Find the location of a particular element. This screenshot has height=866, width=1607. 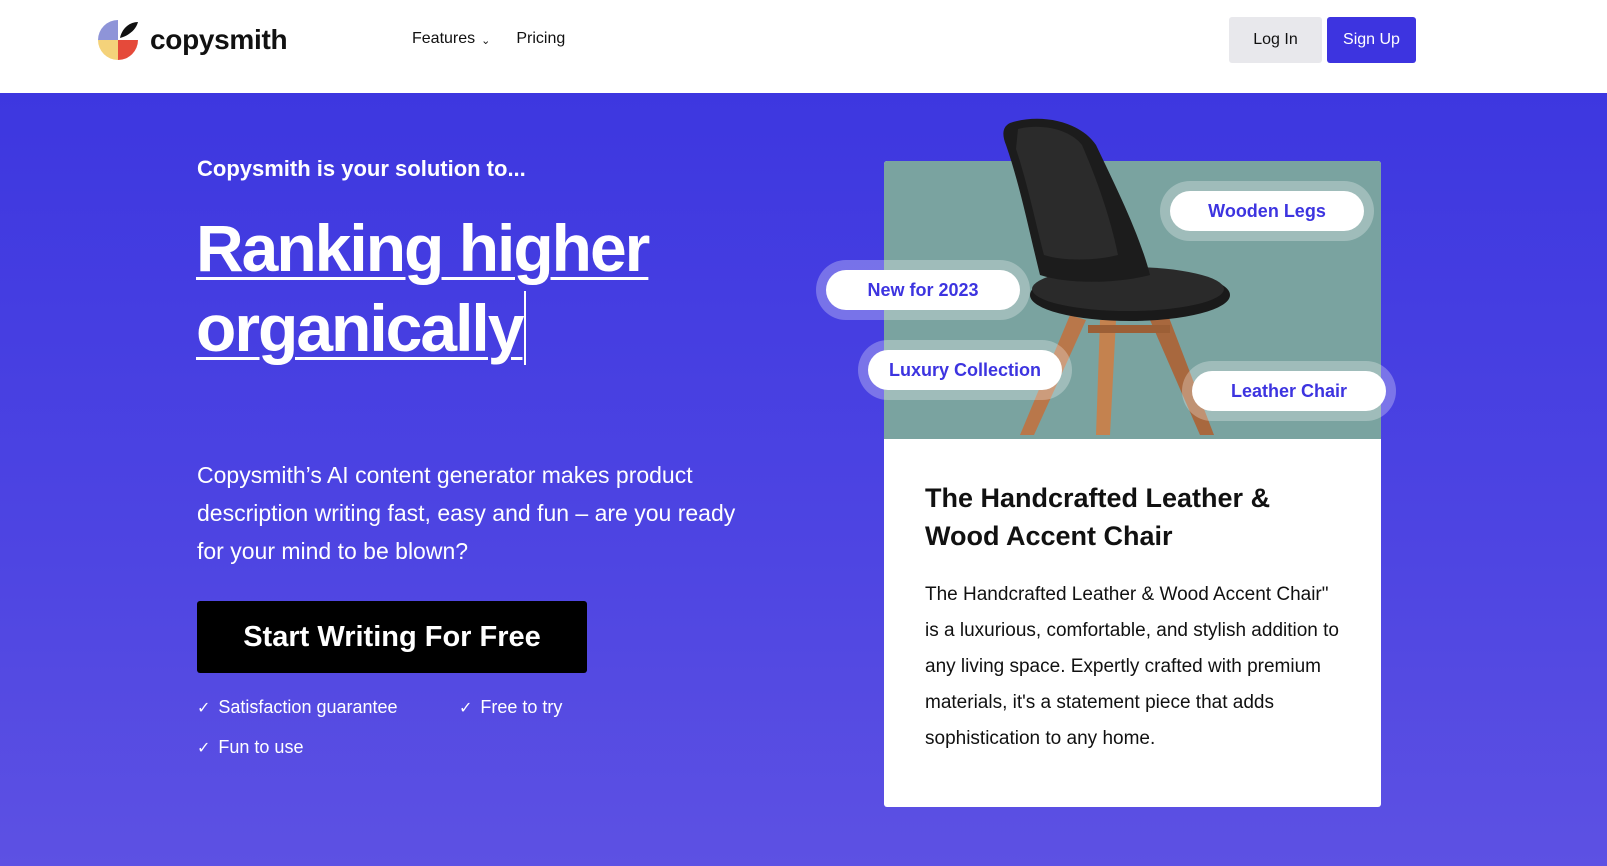

check-item: ✓ Fun to use is located at coordinates (250, 747).